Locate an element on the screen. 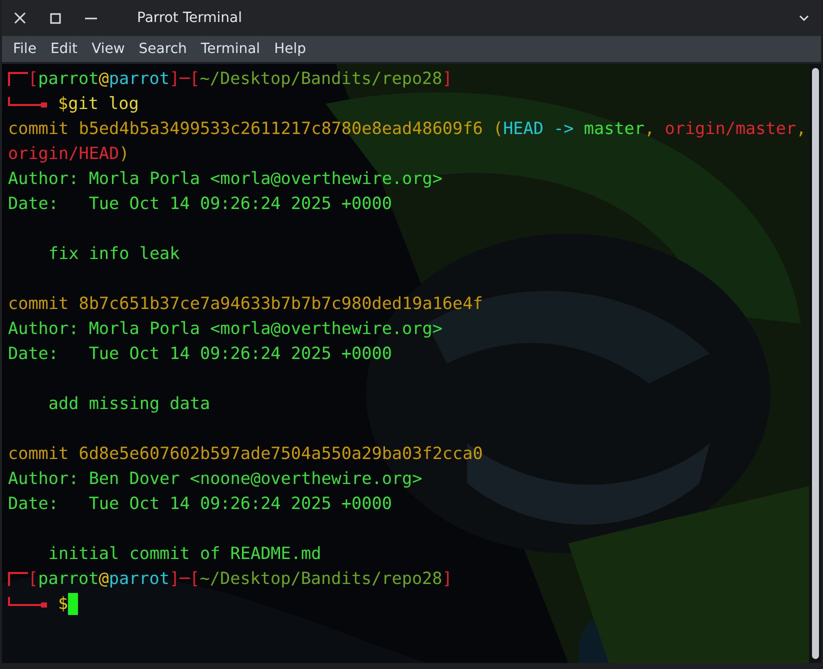 This screenshot has width=823, height=669. maximize-icon is located at coordinates (55, 18).